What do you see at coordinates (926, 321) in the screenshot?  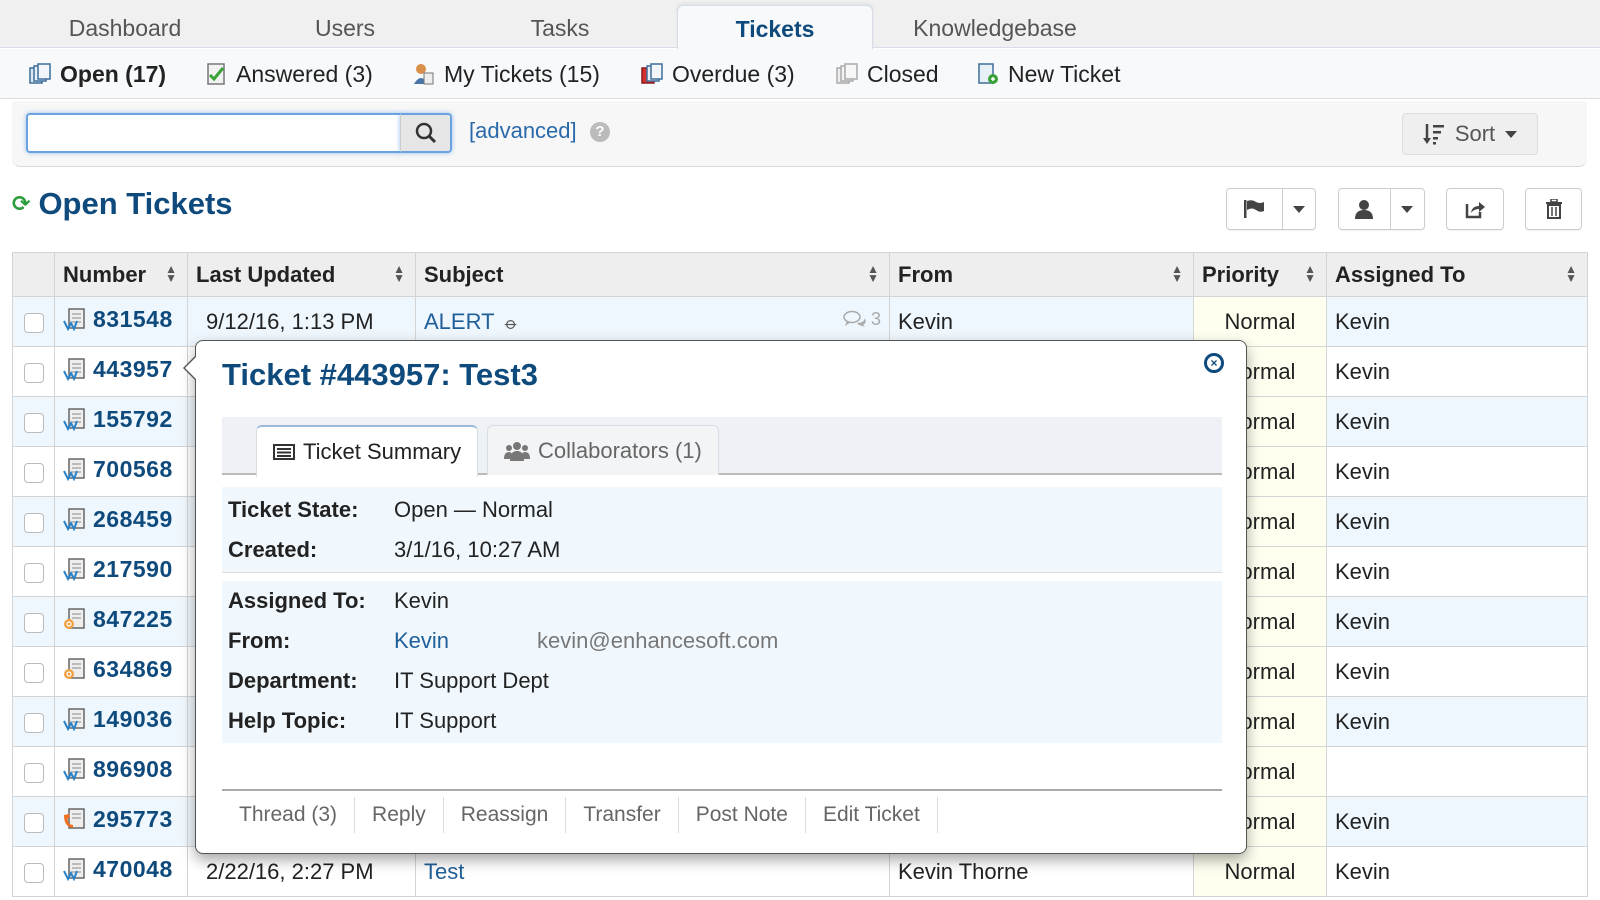 I see `from-name: Kevin` at bounding box center [926, 321].